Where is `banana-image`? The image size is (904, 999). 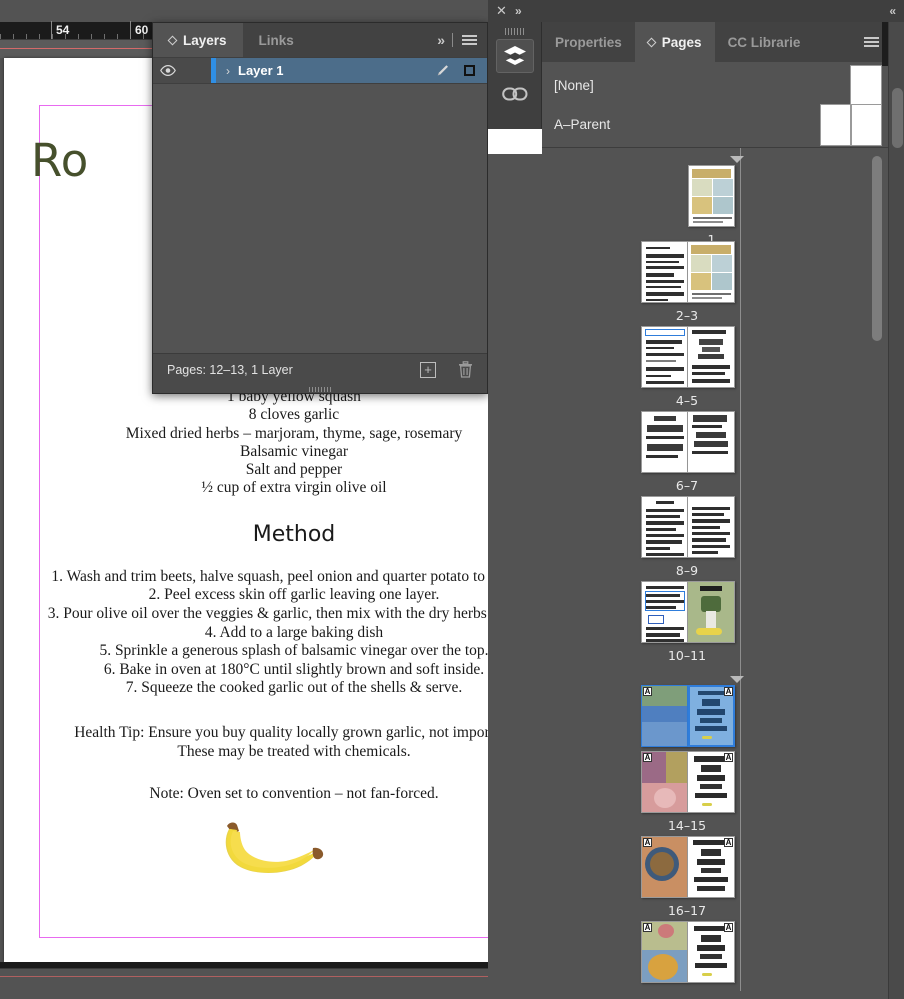
banana-image is located at coordinates (273, 851).